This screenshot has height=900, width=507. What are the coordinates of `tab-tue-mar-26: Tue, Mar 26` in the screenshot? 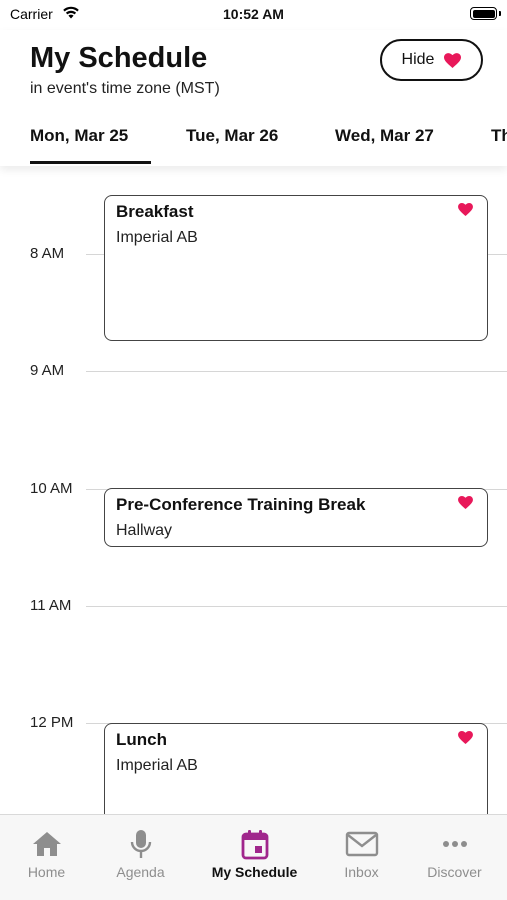 It's located at (232, 142).